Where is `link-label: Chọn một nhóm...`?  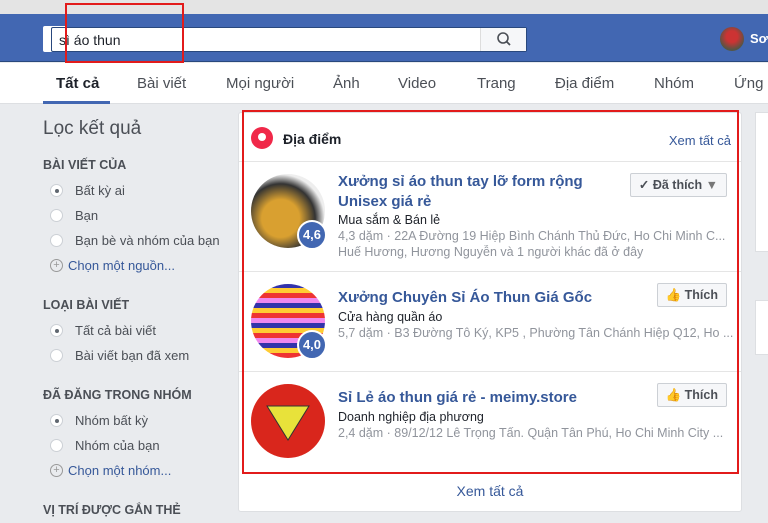
link-label: Chọn một nhóm... is located at coordinates (119, 470).